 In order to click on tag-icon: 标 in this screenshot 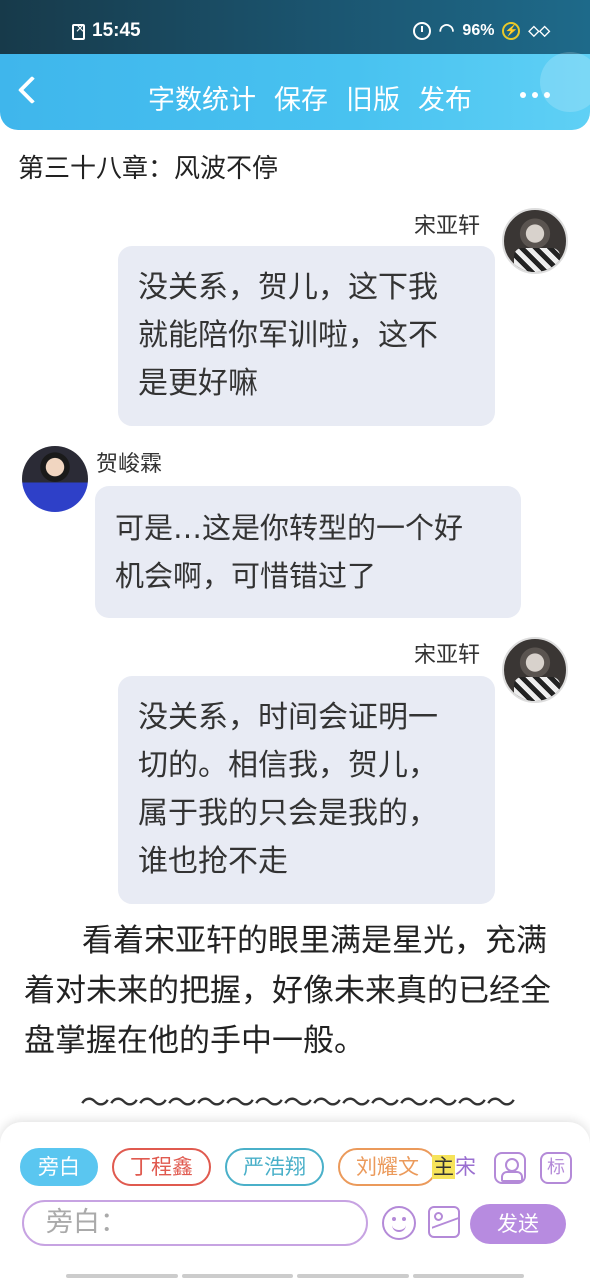, I will do `click(556, 1168)`.